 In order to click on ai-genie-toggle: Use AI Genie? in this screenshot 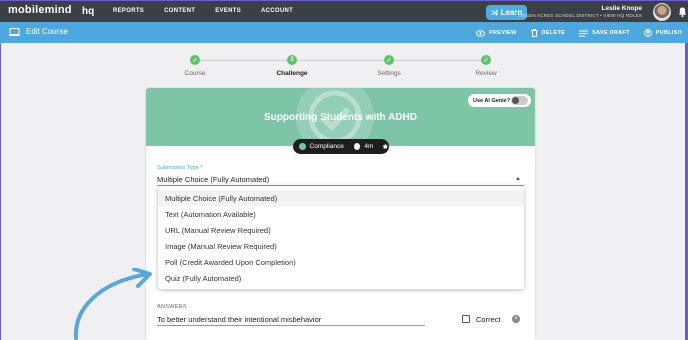, I will do `click(499, 100)`.